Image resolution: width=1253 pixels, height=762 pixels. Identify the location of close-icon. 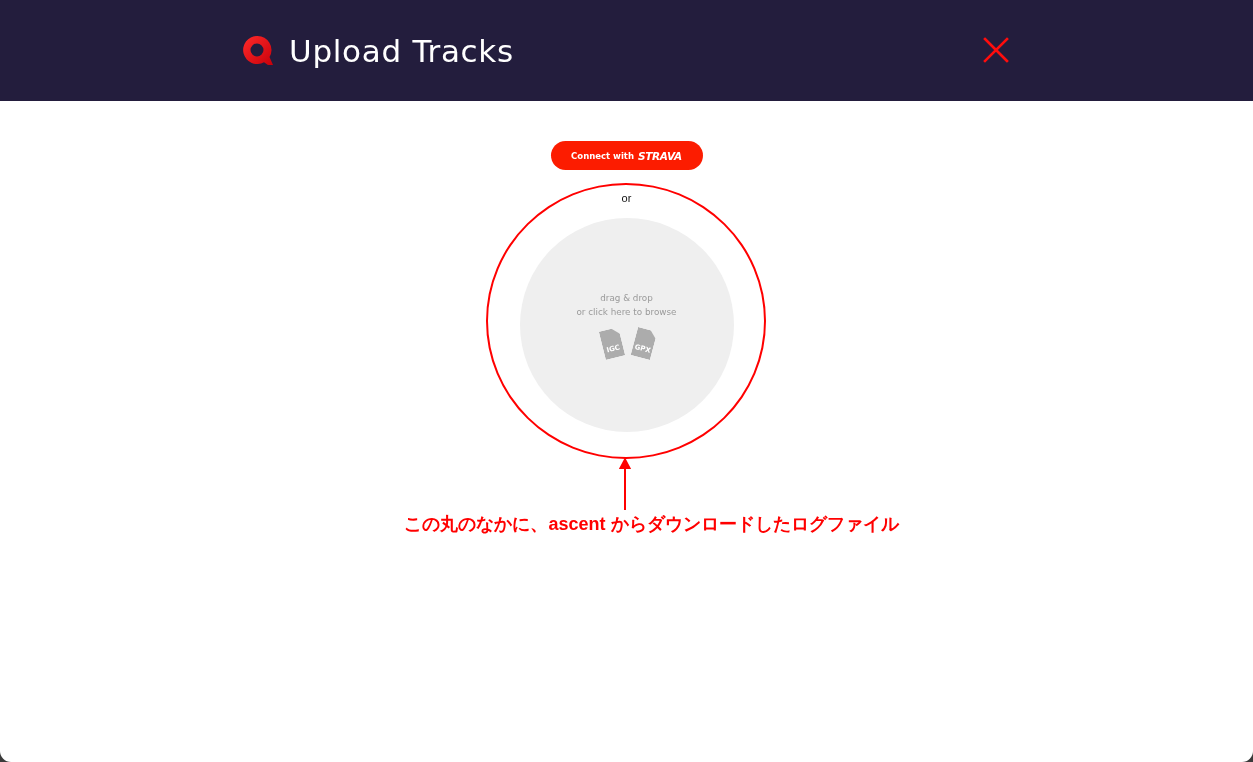
(996, 49).